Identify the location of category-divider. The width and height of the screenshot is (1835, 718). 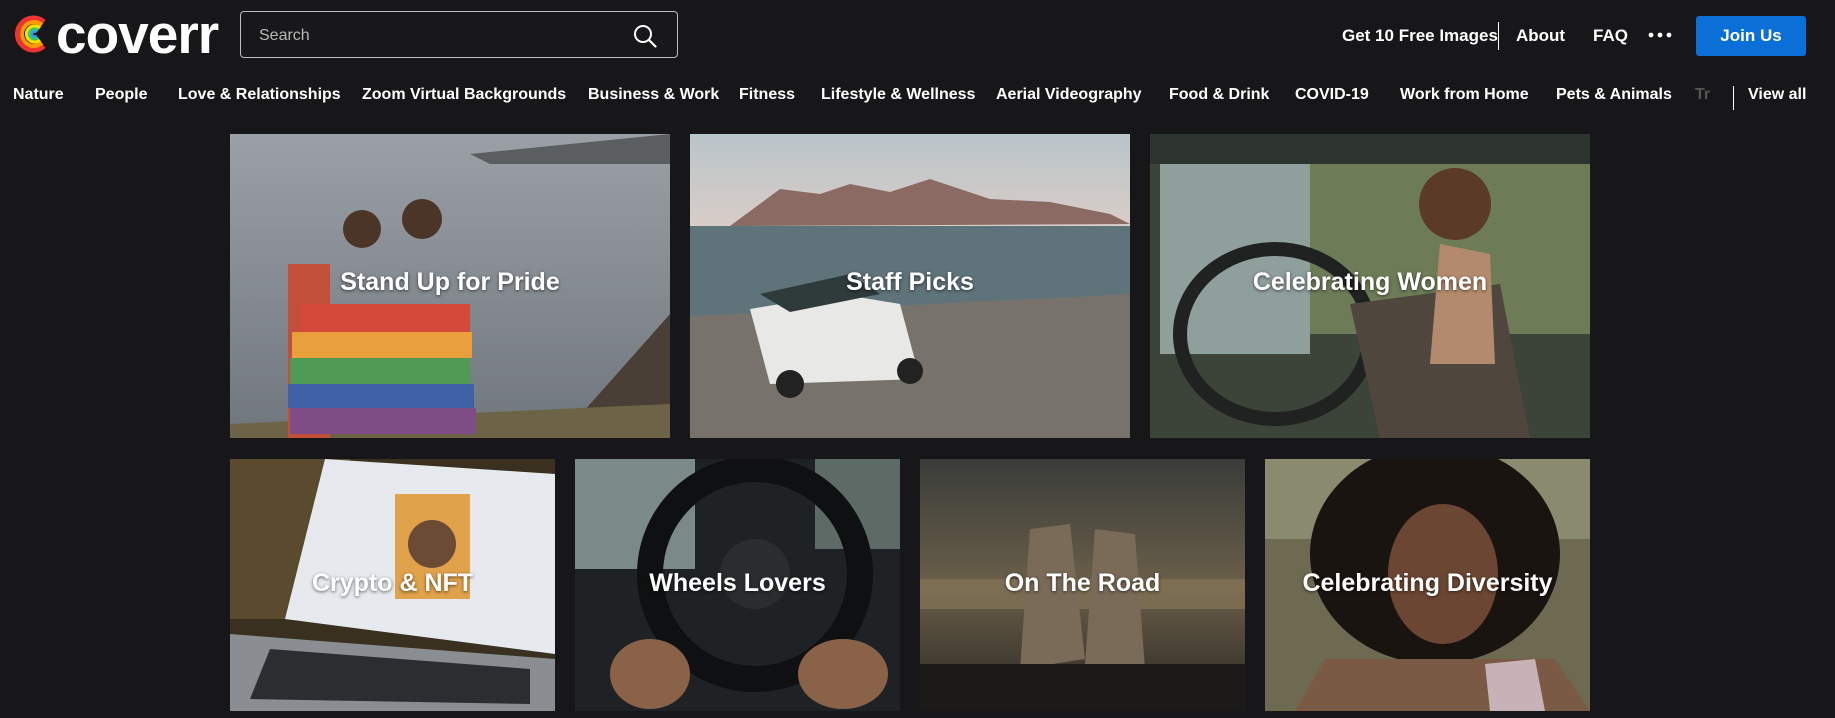
(1733, 98).